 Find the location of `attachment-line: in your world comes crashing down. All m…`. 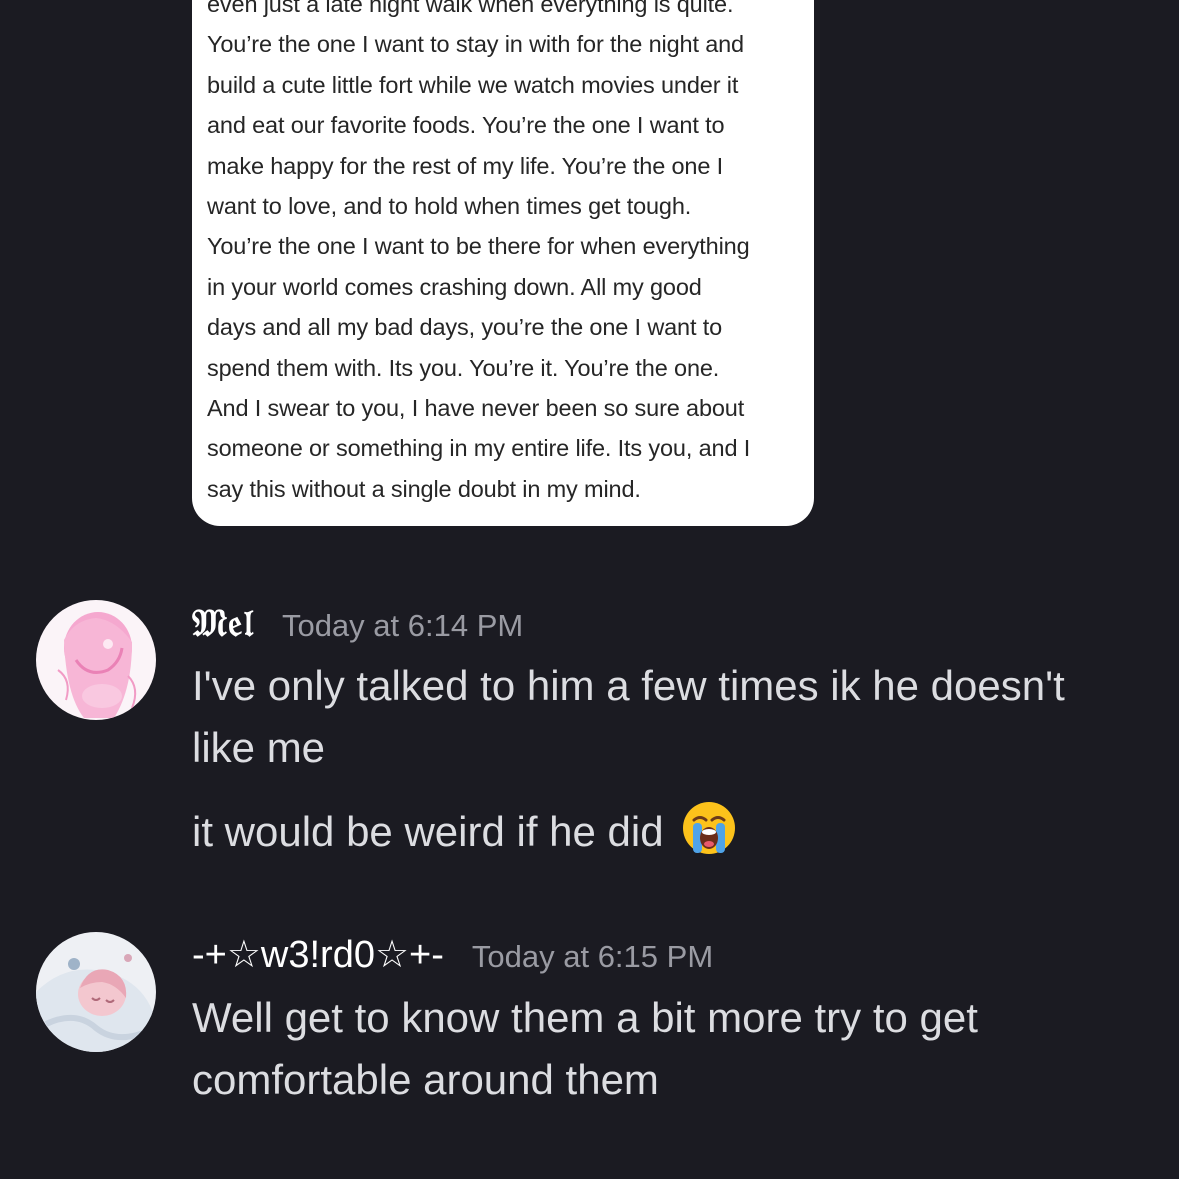

attachment-line: in your world comes crashing down. All m… is located at coordinates (454, 286).